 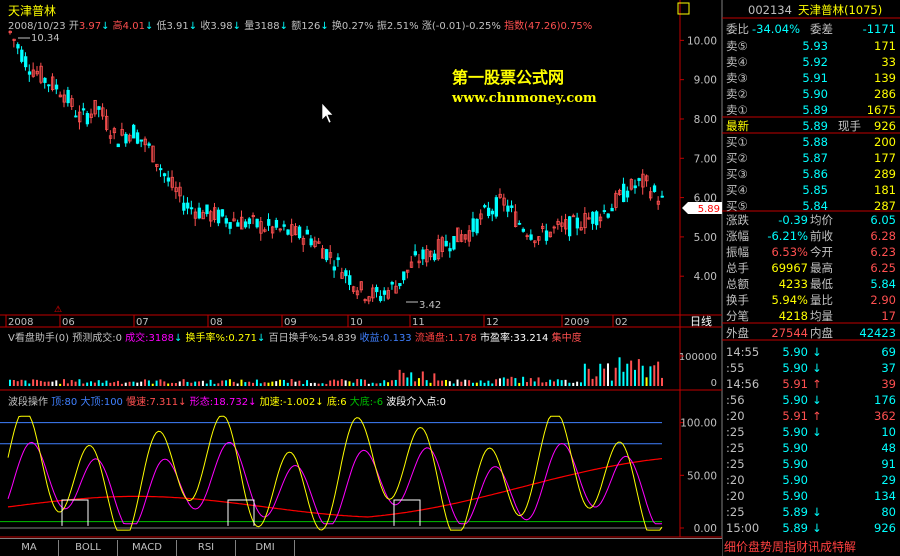 What do you see at coordinates (812, 432) in the screenshot?
I see `tick-row: :25 5.90 ↓ 10` at bounding box center [812, 432].